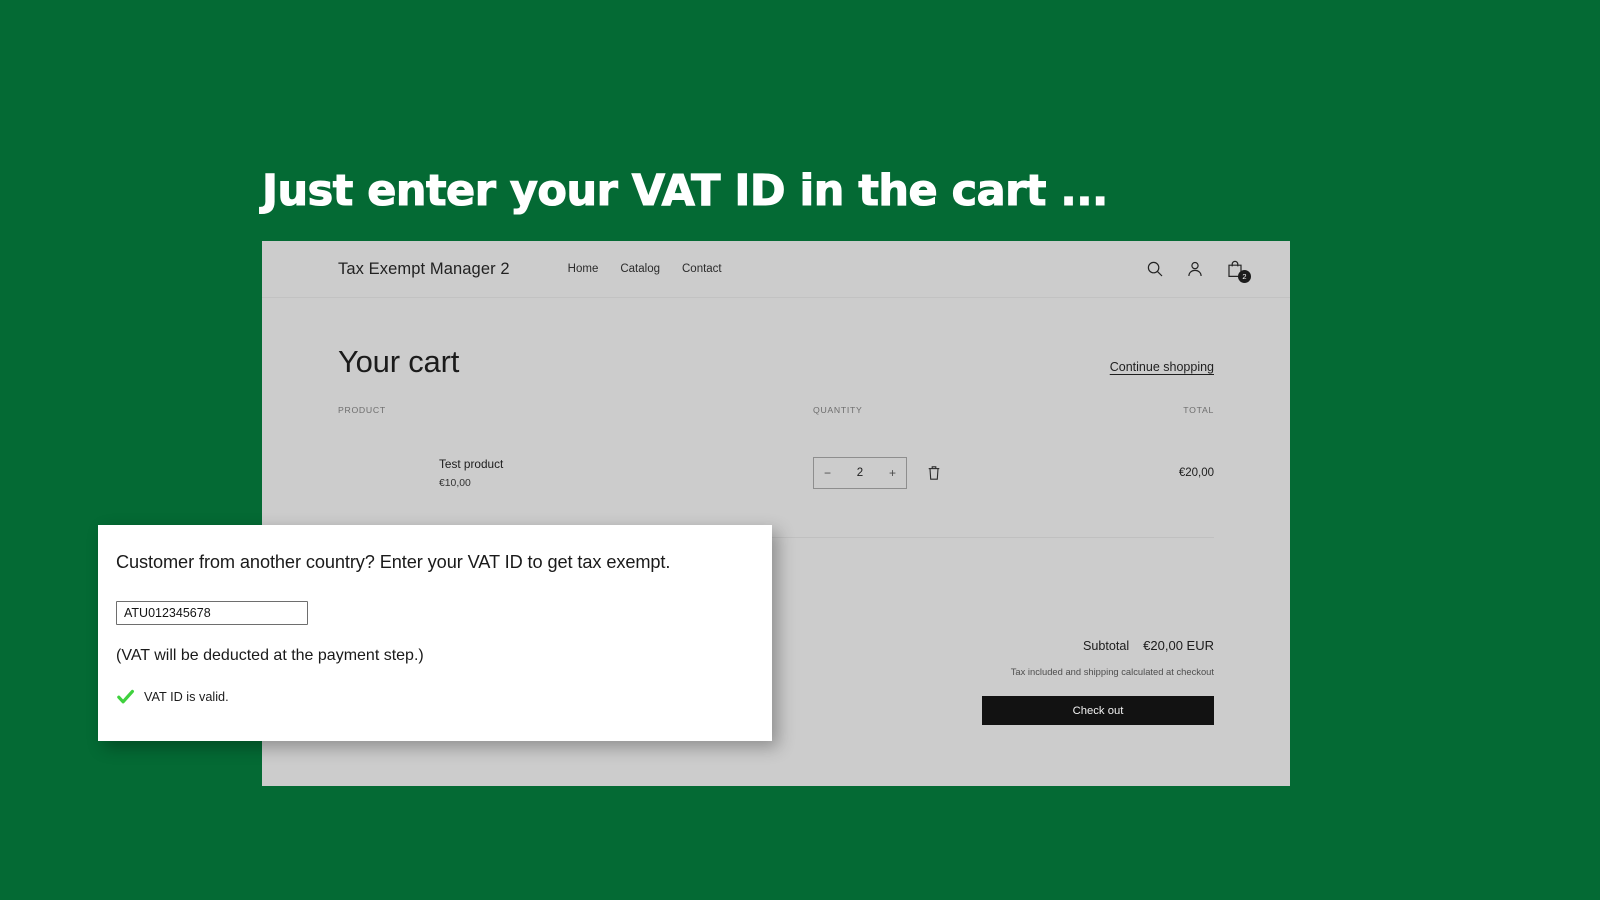 This screenshot has height=900, width=1600. What do you see at coordinates (702, 269) in the screenshot?
I see `nav-item-contact: Contact` at bounding box center [702, 269].